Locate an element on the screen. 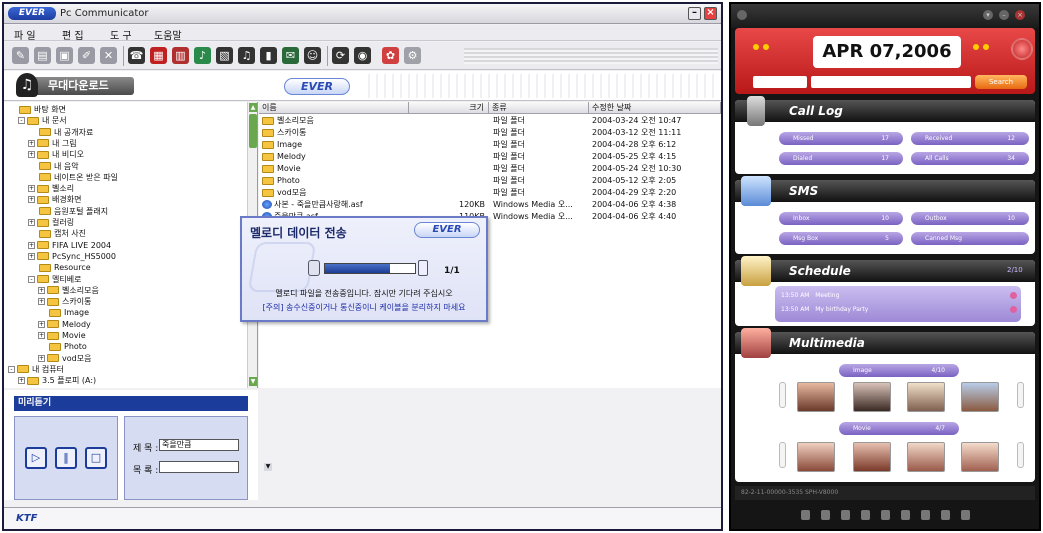 Image resolution: width=1043 pixels, height=533 pixels. tree-item: + PcSync_HS5000 is located at coordinates (72, 256).